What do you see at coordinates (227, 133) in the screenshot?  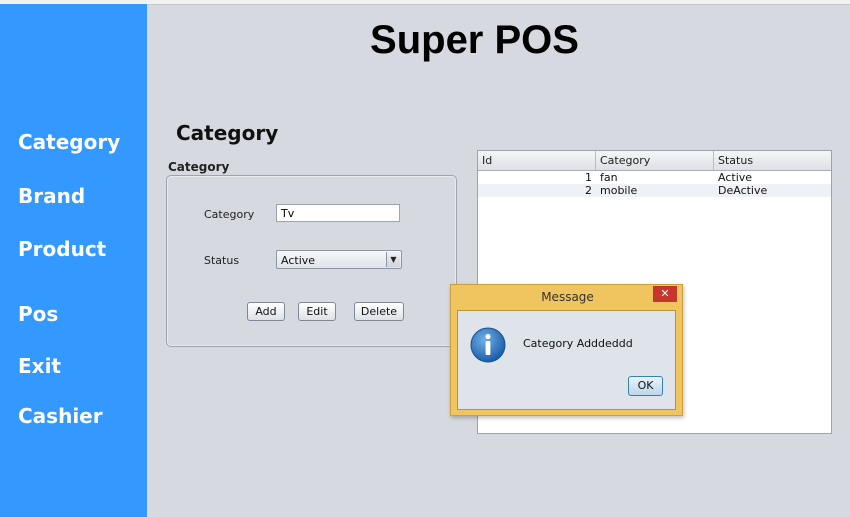 I see `section-title: Category` at bounding box center [227, 133].